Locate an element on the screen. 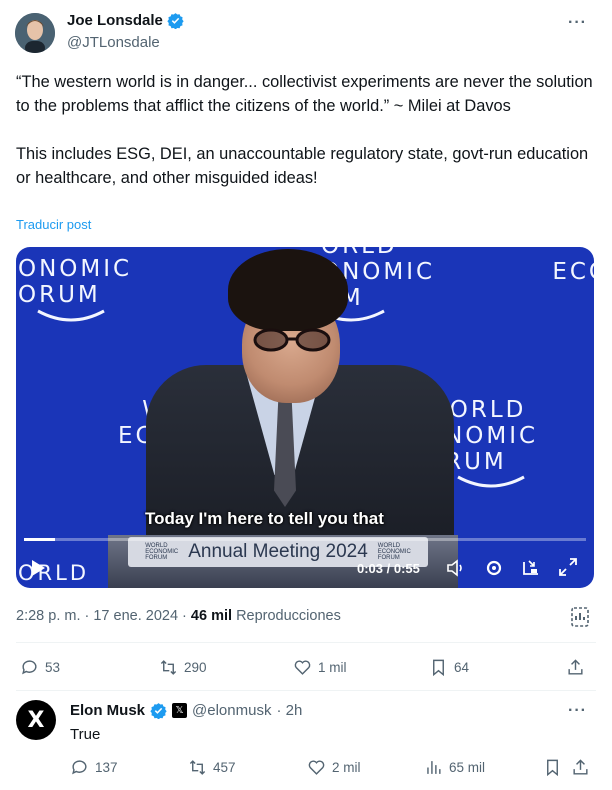 The width and height of the screenshot is (612, 790). more-icon: ··· is located at coordinates (577, 23).